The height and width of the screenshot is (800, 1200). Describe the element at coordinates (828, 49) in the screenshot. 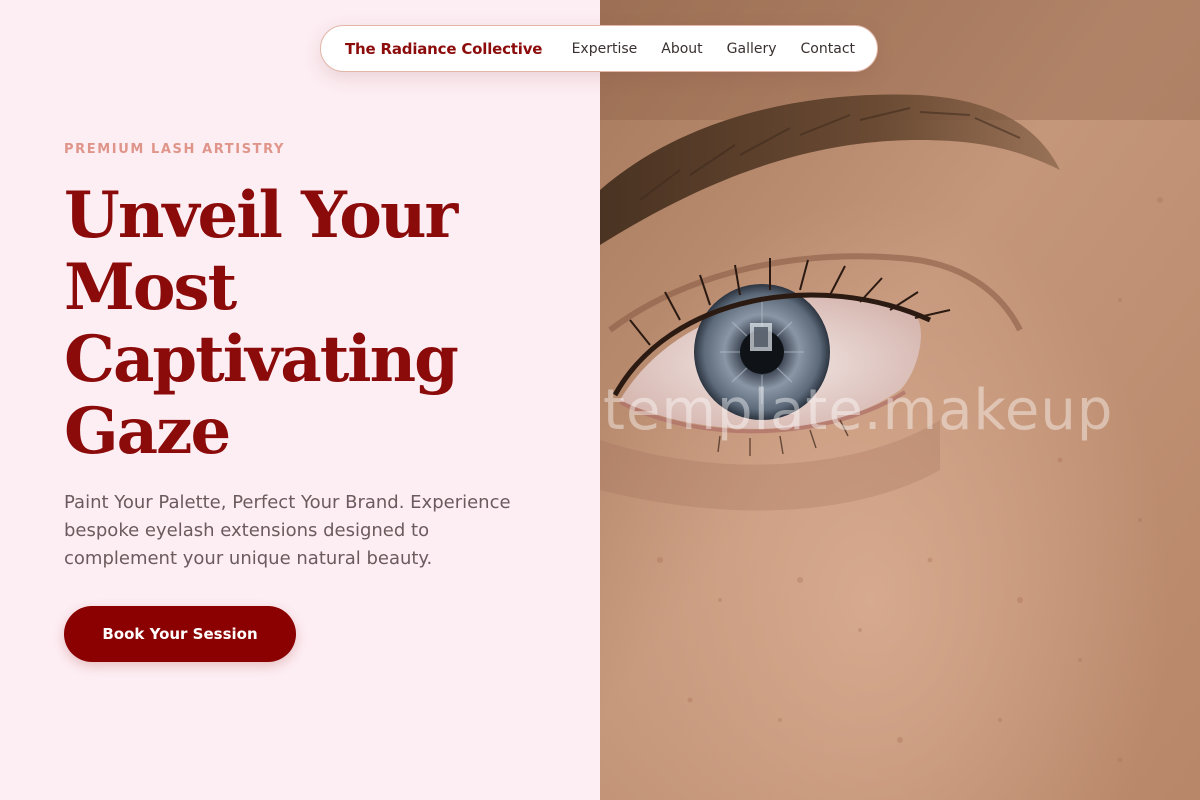

I see `nav-link-contact: Contact` at that location.